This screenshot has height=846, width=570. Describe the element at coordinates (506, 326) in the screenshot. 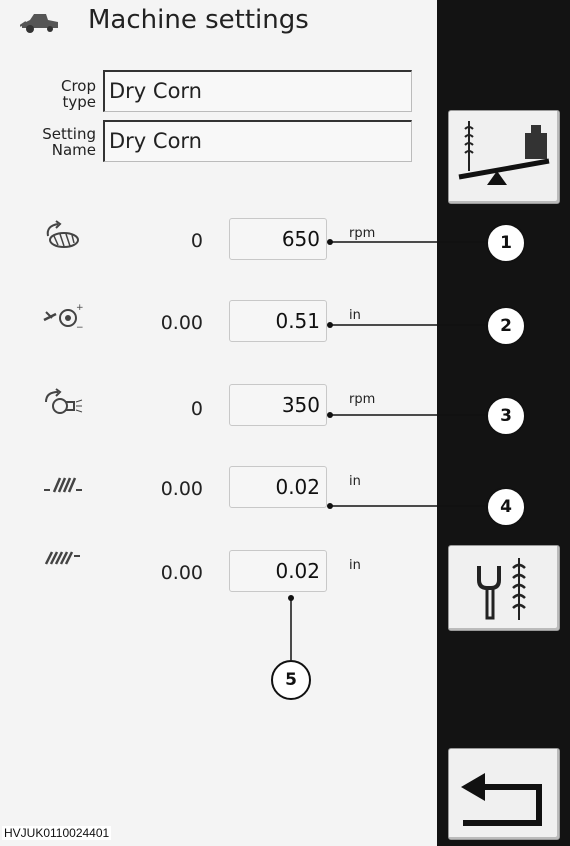

I see `callout-2: 2` at that location.